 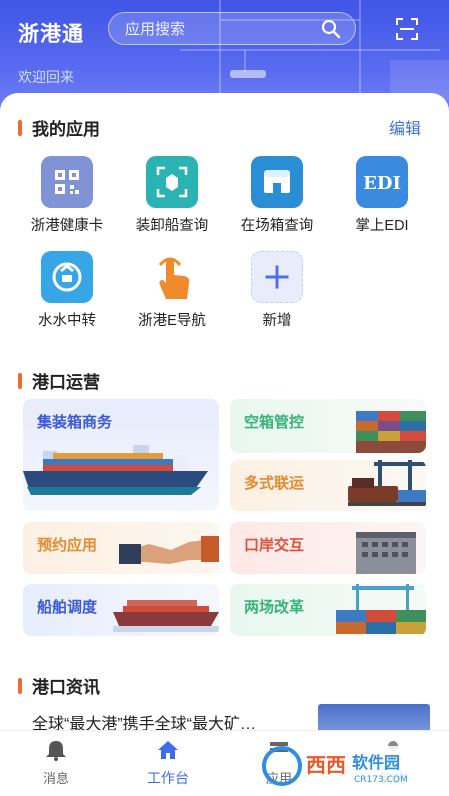 I want to click on qr-code-icon, so click(x=67, y=182).